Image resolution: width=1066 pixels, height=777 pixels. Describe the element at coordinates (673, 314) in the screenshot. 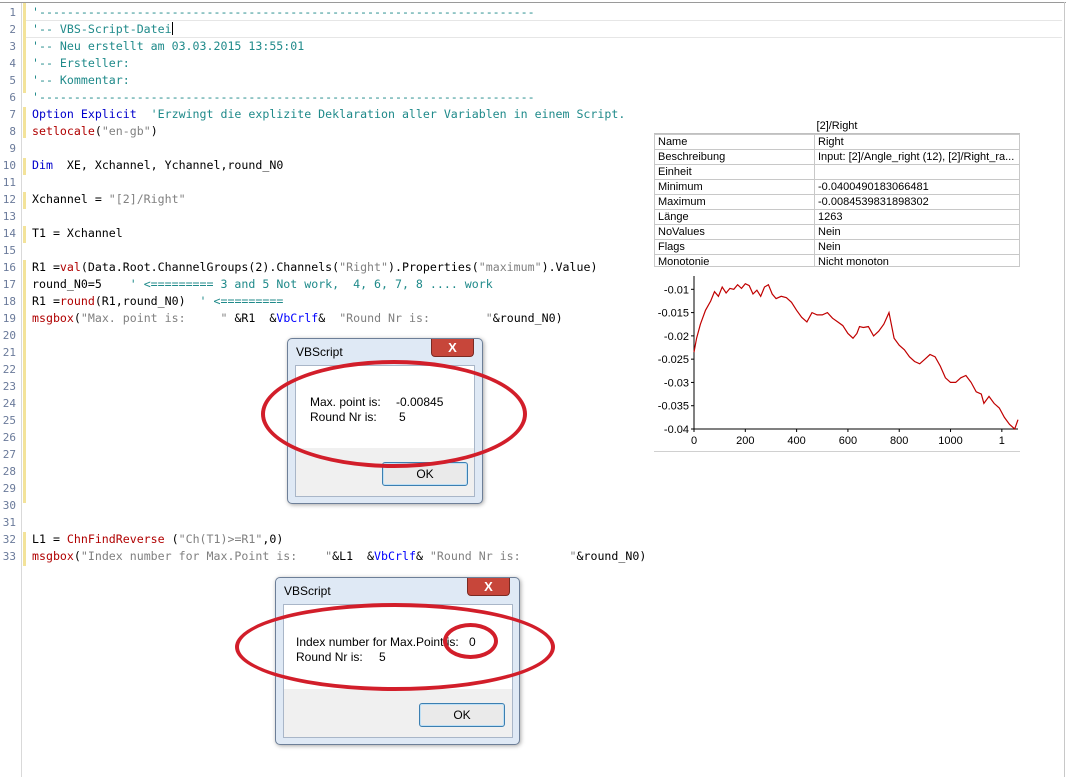

I see `y-tick-label: -0.015` at that location.